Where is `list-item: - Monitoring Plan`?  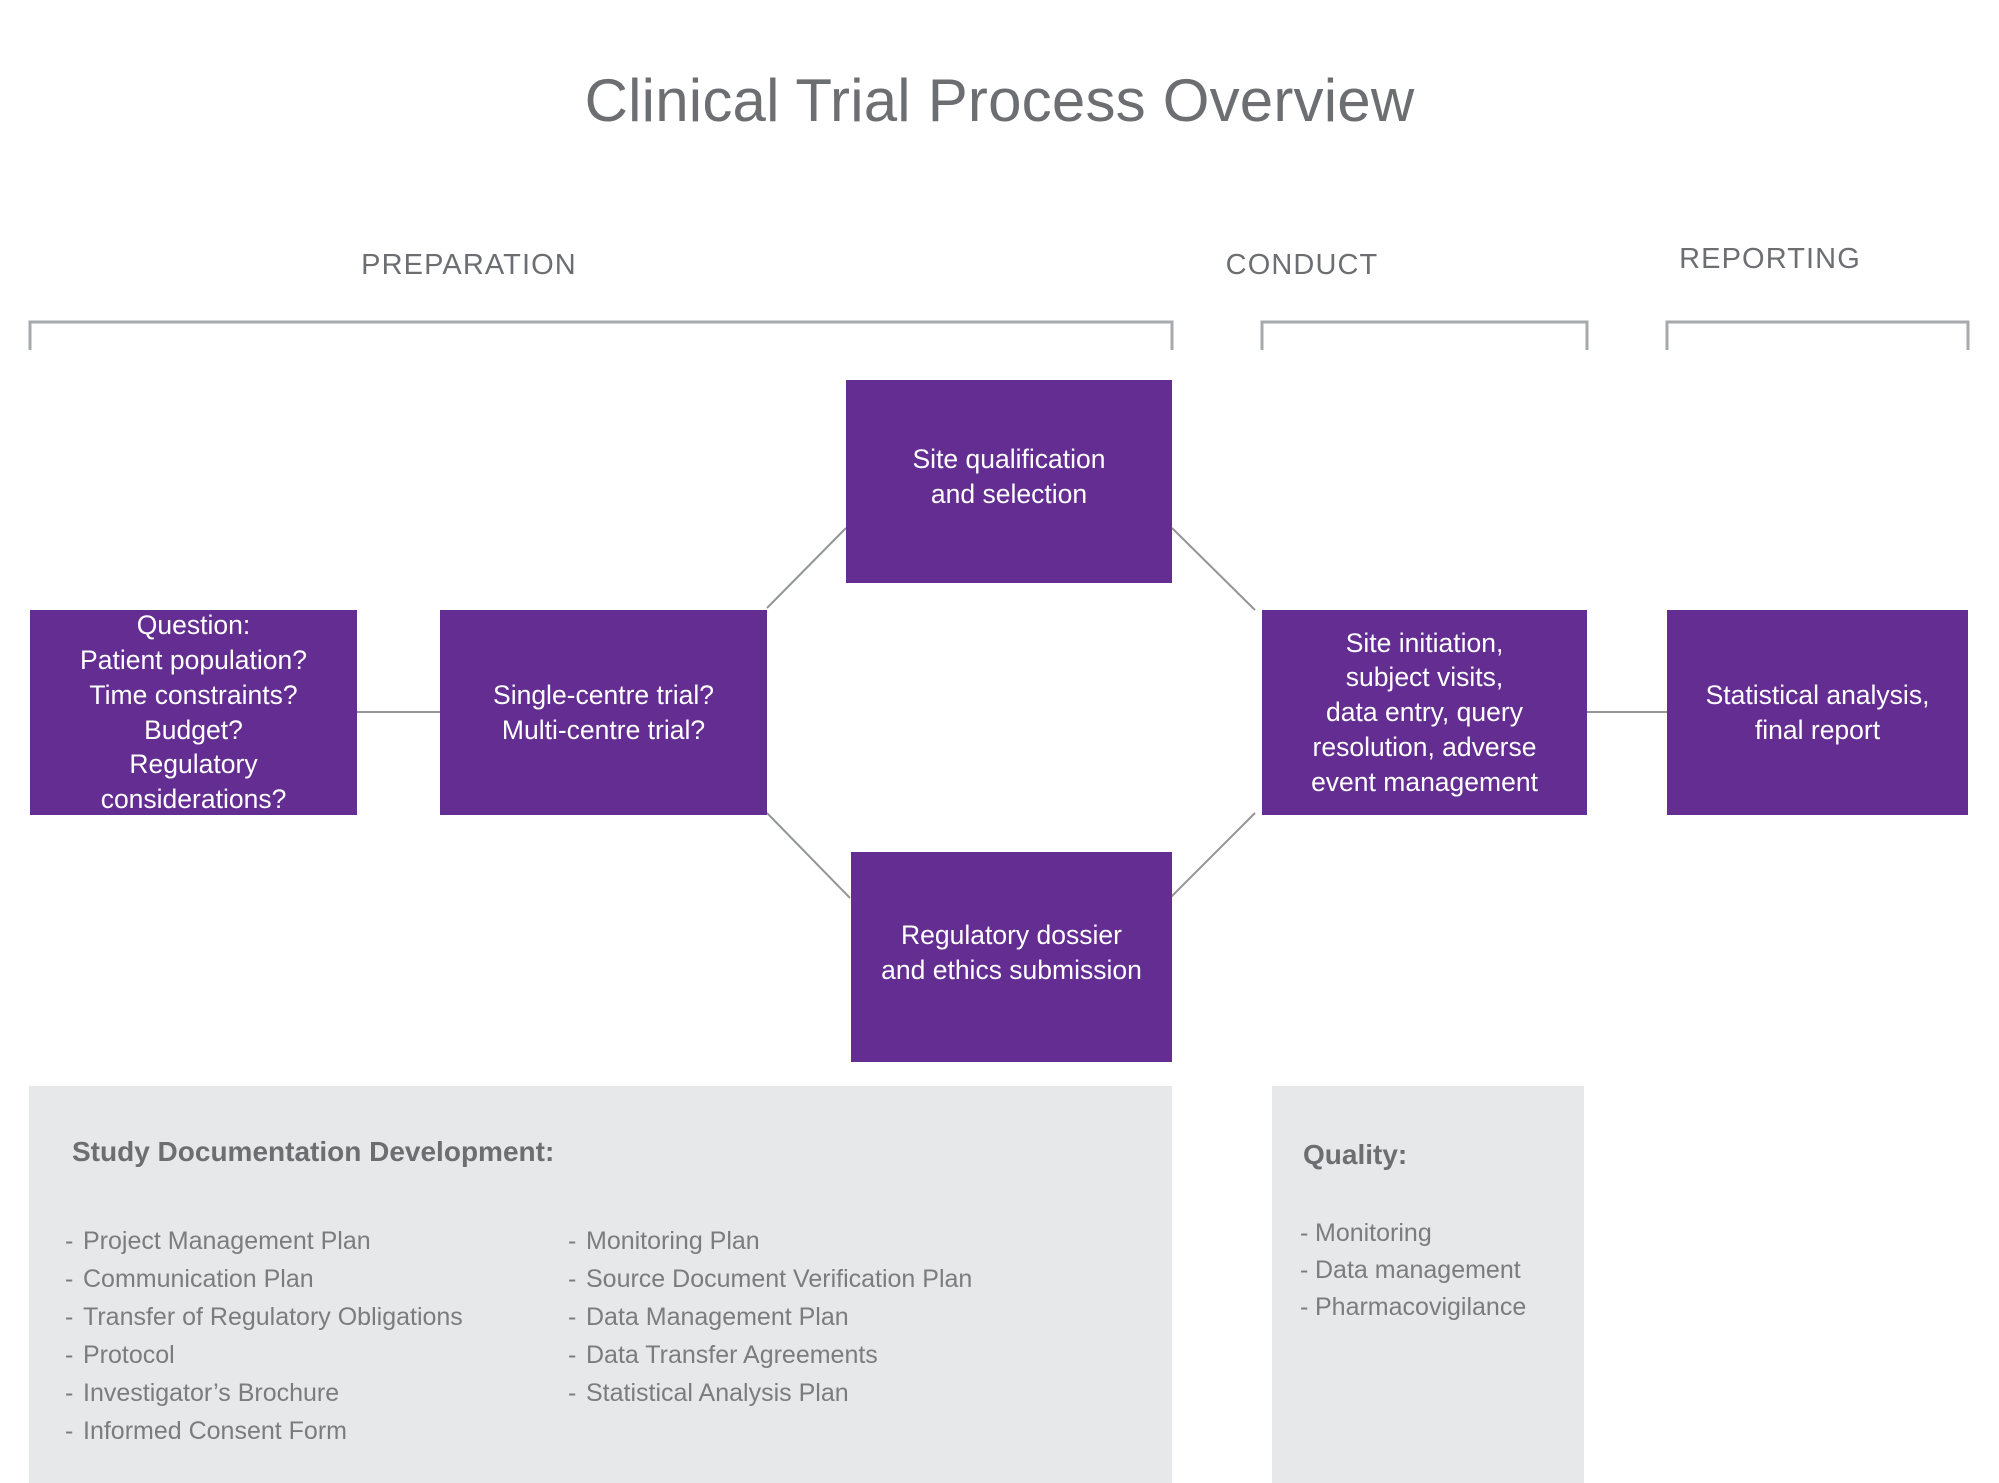 list-item: - Monitoring Plan is located at coordinates (770, 1241).